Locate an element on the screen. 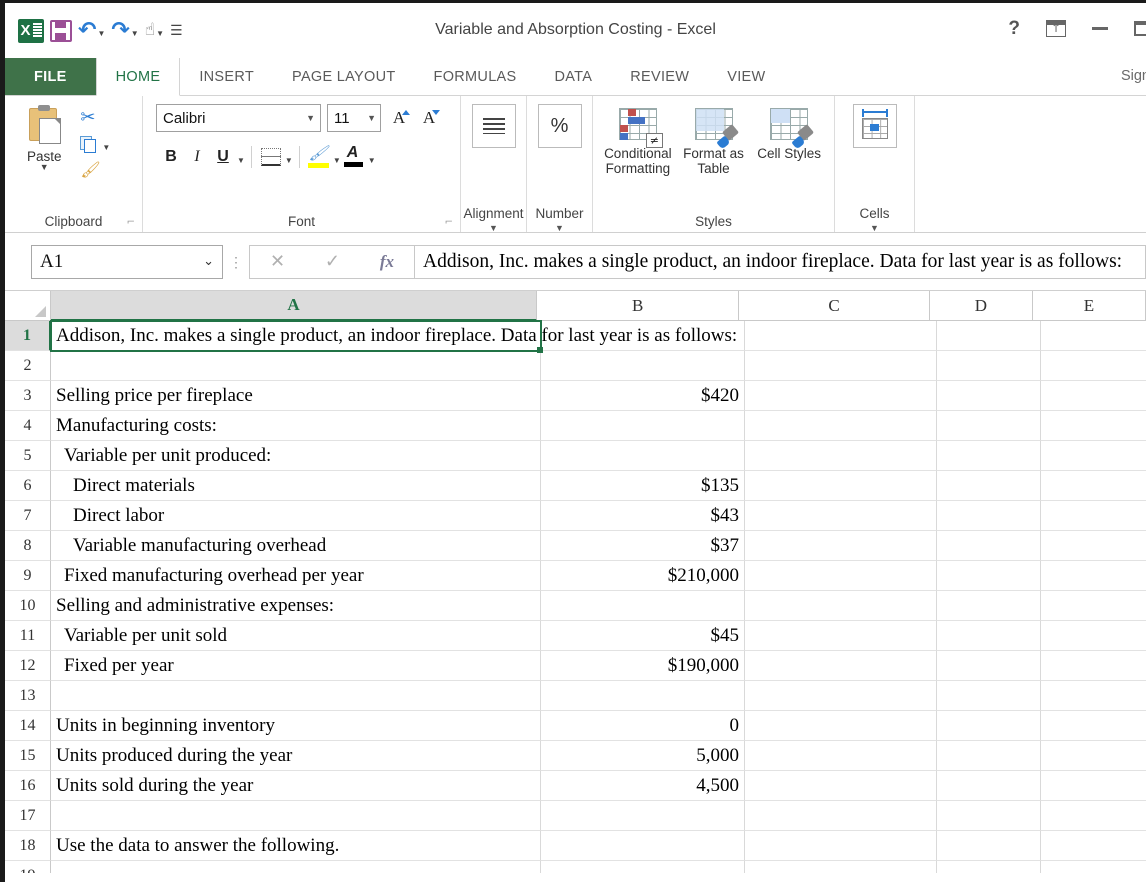 Image resolution: width=1146 pixels, height=882 pixels. cell-E14 is located at coordinates (1093, 726).